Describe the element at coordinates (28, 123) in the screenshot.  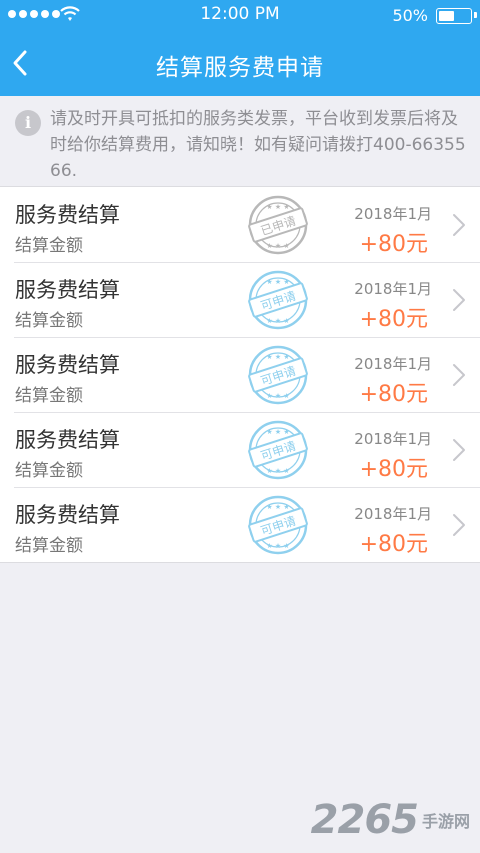
I see `info-icon: i` at that location.